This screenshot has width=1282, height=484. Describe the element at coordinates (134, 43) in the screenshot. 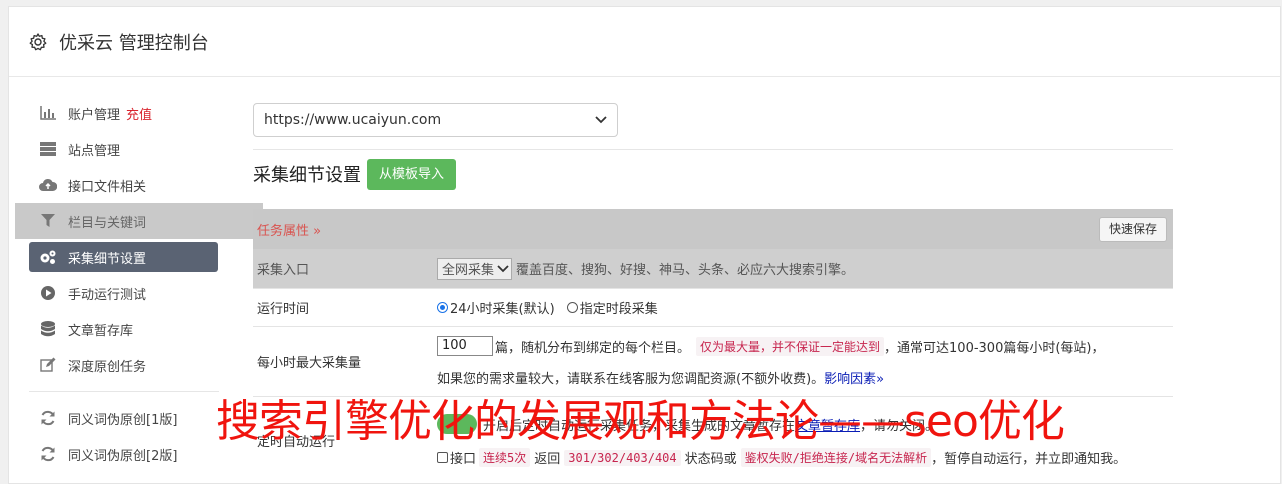

I see `page-title: 优采云 管理控制台` at that location.